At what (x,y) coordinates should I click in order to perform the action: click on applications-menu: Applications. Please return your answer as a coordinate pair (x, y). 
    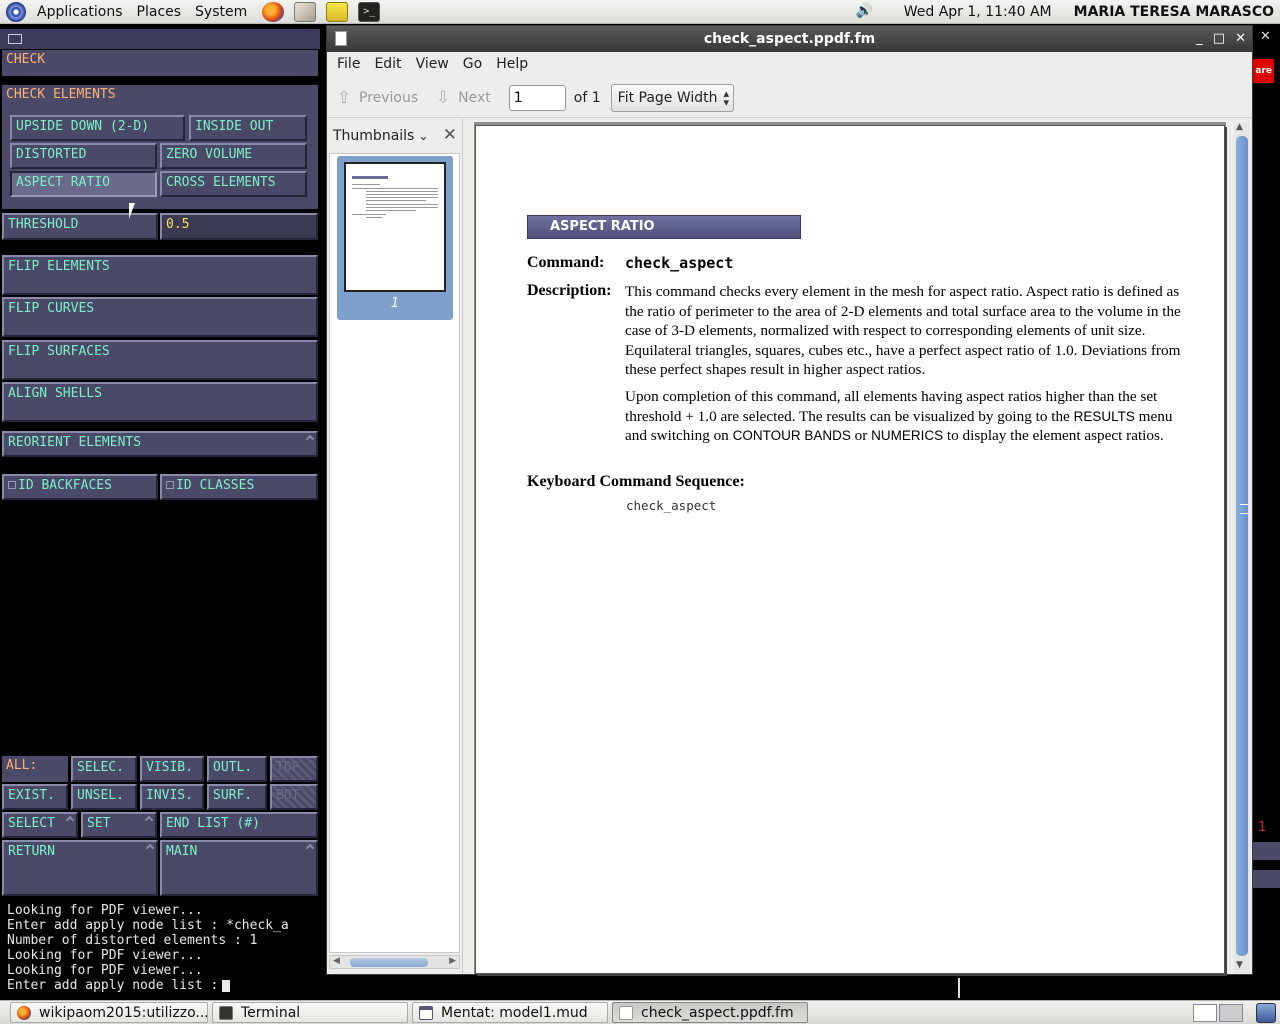
    Looking at the image, I should click on (80, 12).